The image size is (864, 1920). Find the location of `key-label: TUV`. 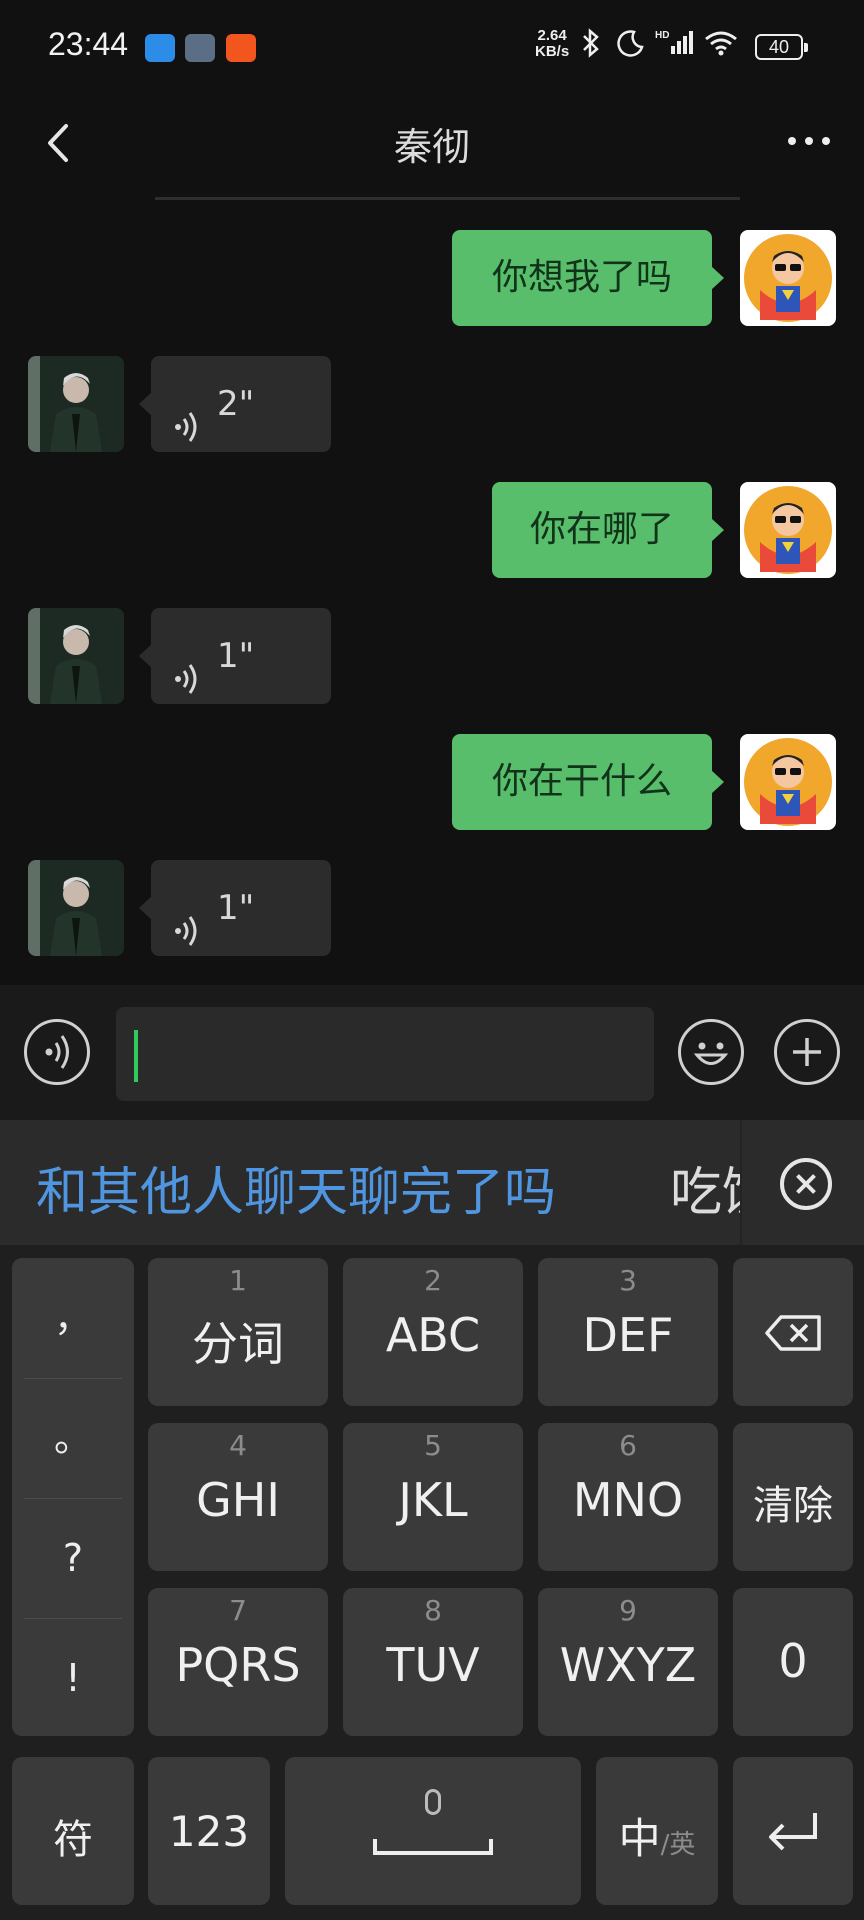

key-label: TUV is located at coordinates (433, 1665).